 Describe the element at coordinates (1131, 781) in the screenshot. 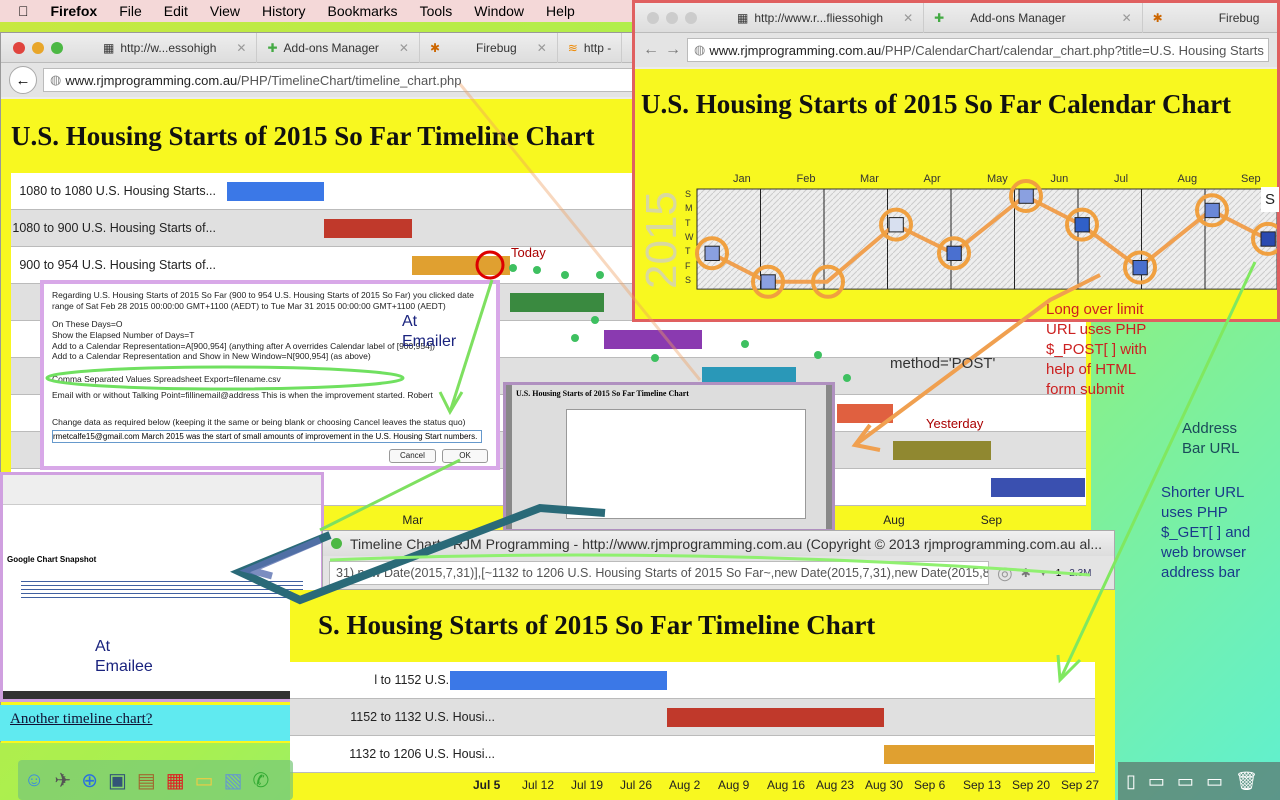

I see `document-icon: ▯` at that location.